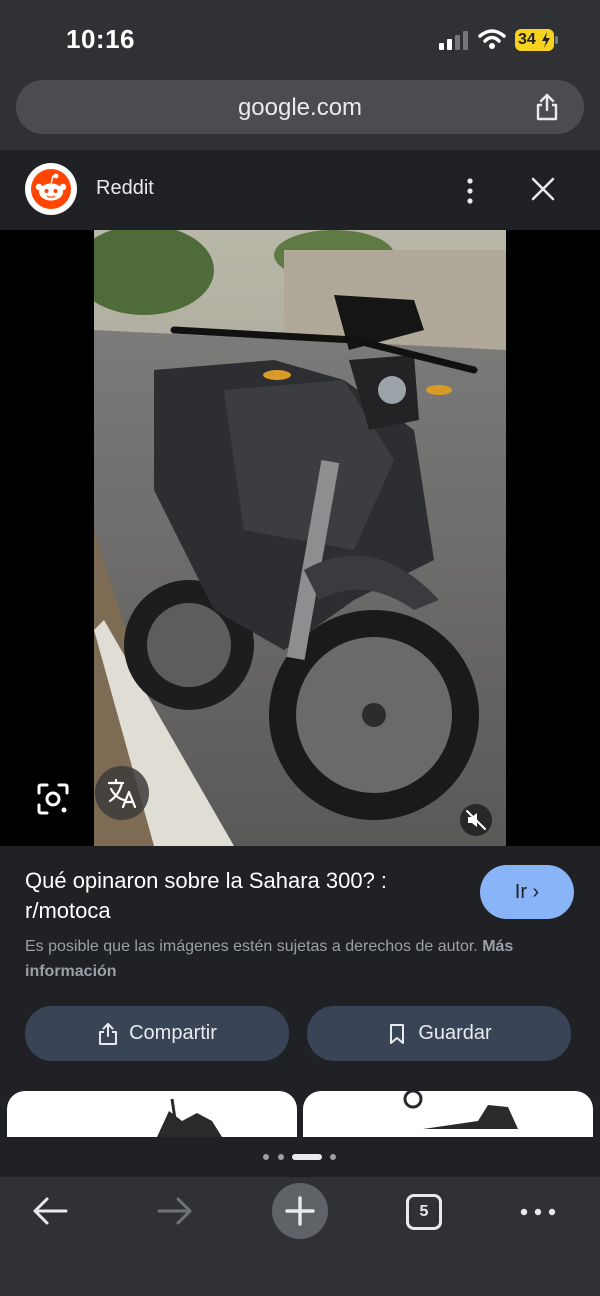 The image size is (600, 1296). I want to click on share-button: Compartir, so click(157, 1033).